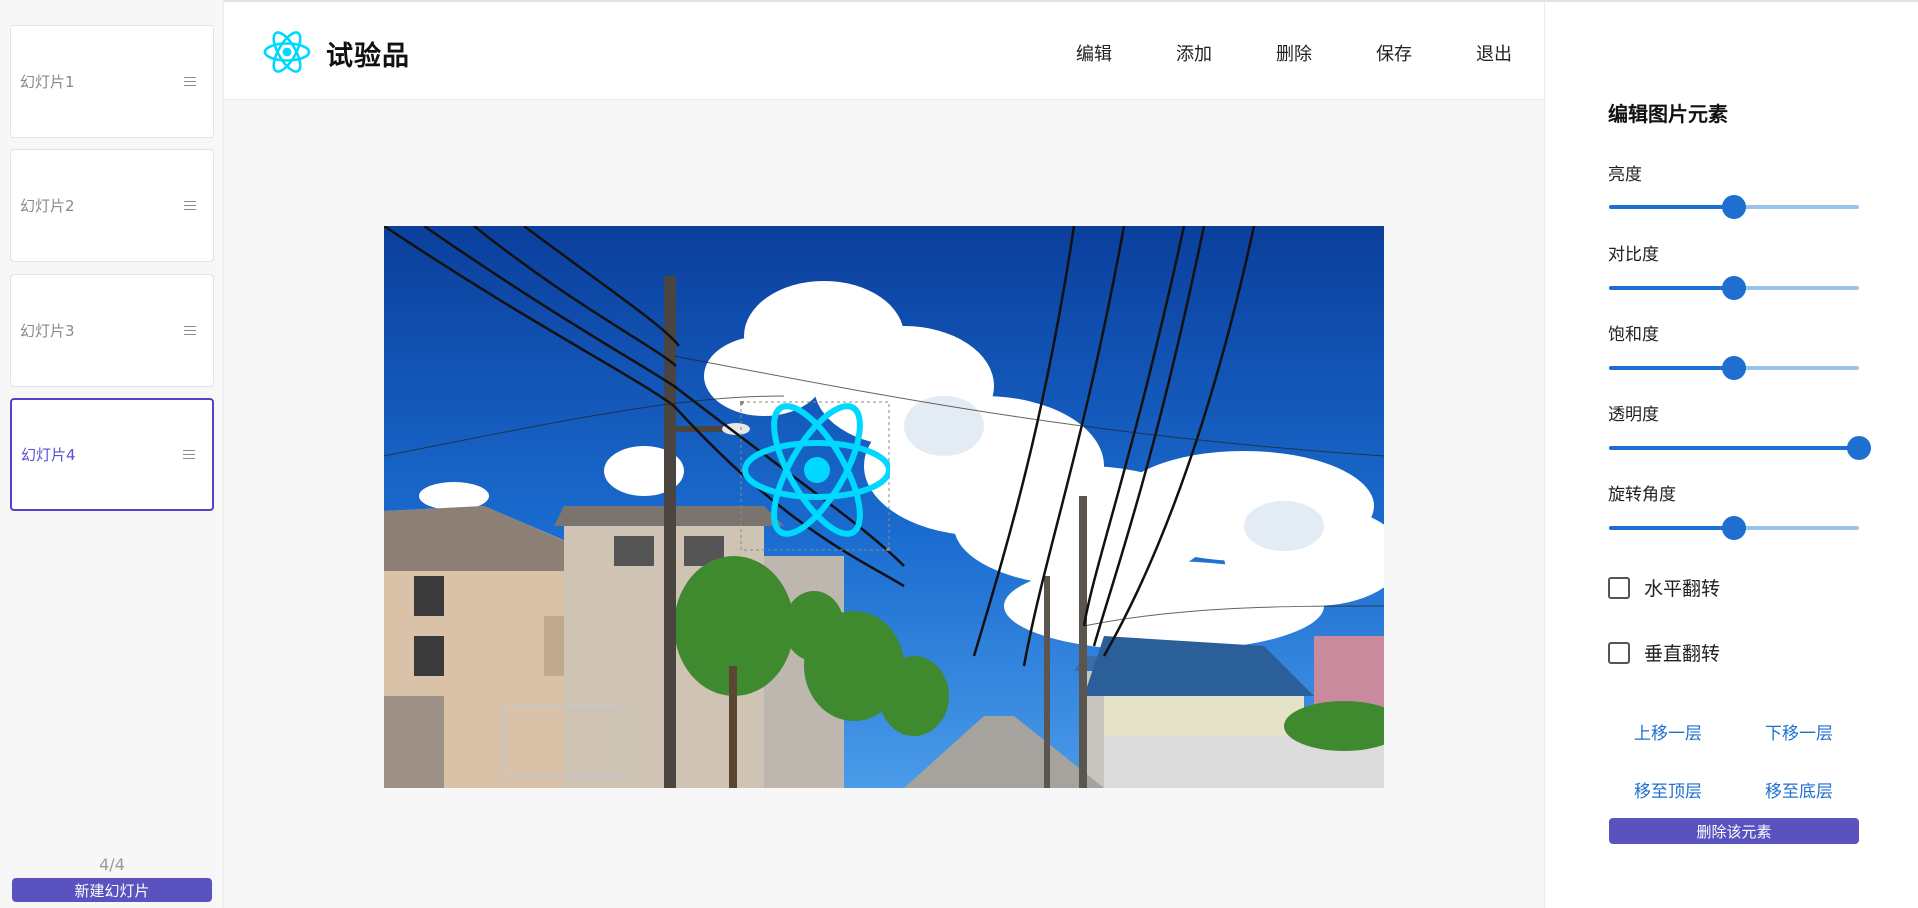 The height and width of the screenshot is (908, 1918). What do you see at coordinates (1682, 654) in the screenshot?
I see `flip-vertical-label: 垂直翻转` at bounding box center [1682, 654].